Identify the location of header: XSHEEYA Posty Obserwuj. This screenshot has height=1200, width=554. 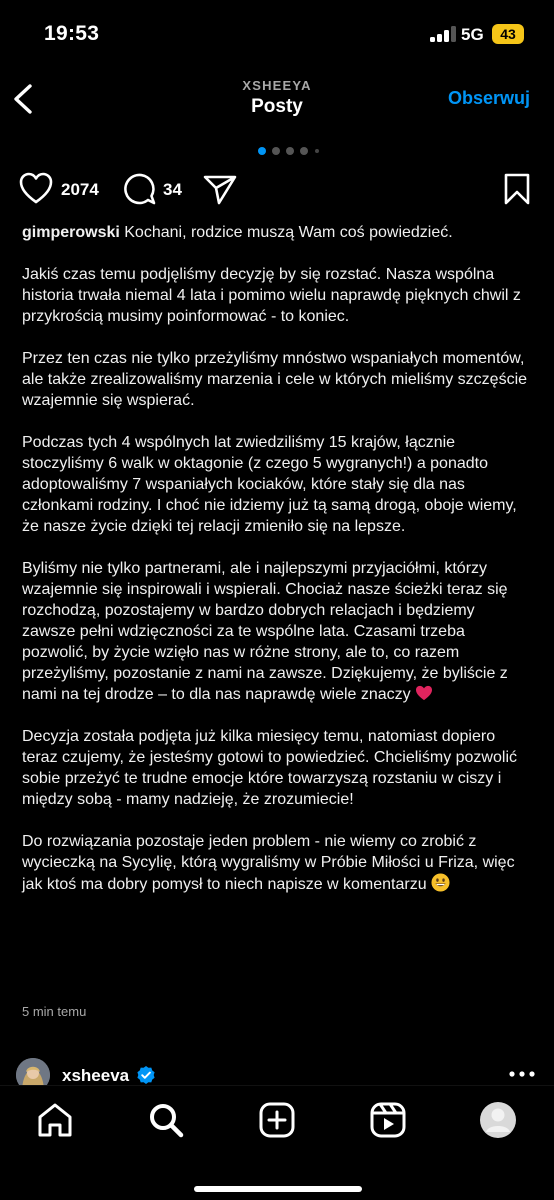
(277, 105).